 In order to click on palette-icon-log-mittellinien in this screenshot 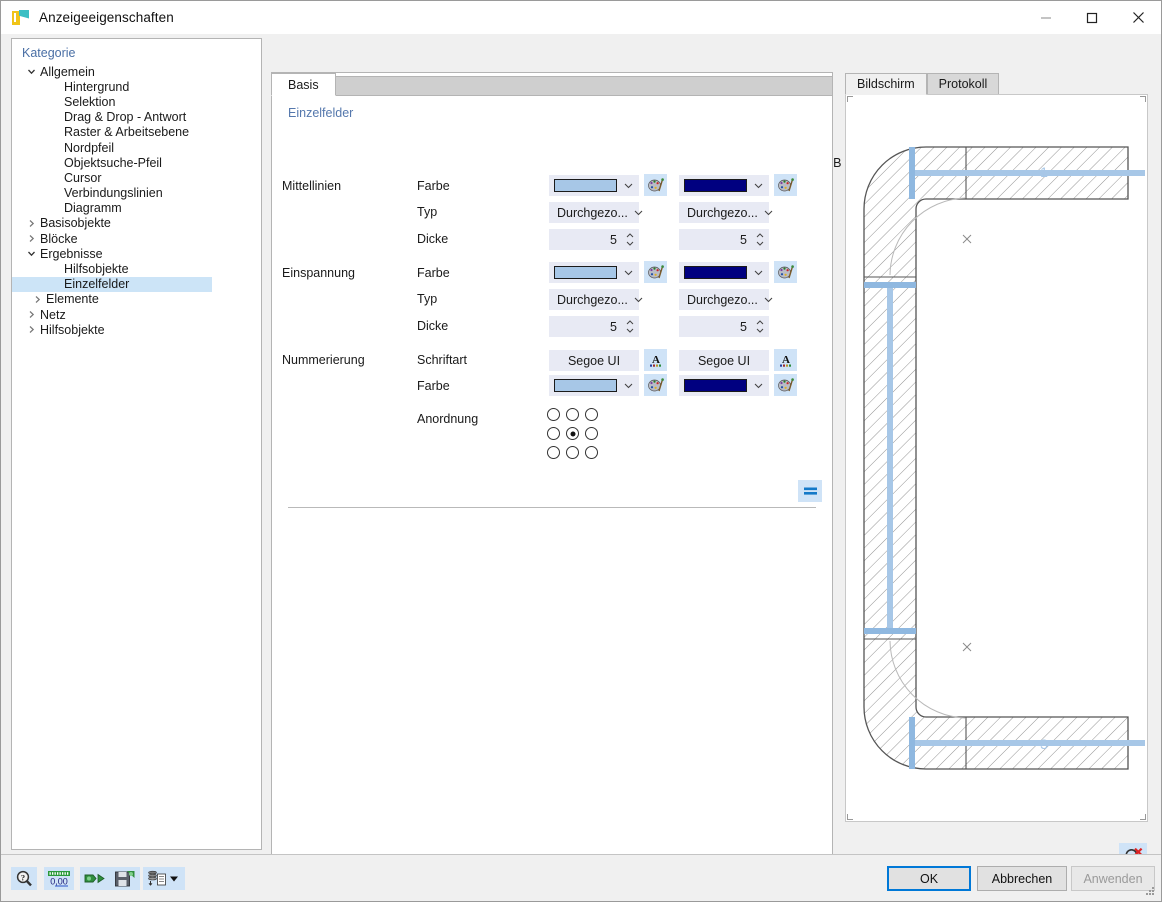, I will do `click(785, 185)`.